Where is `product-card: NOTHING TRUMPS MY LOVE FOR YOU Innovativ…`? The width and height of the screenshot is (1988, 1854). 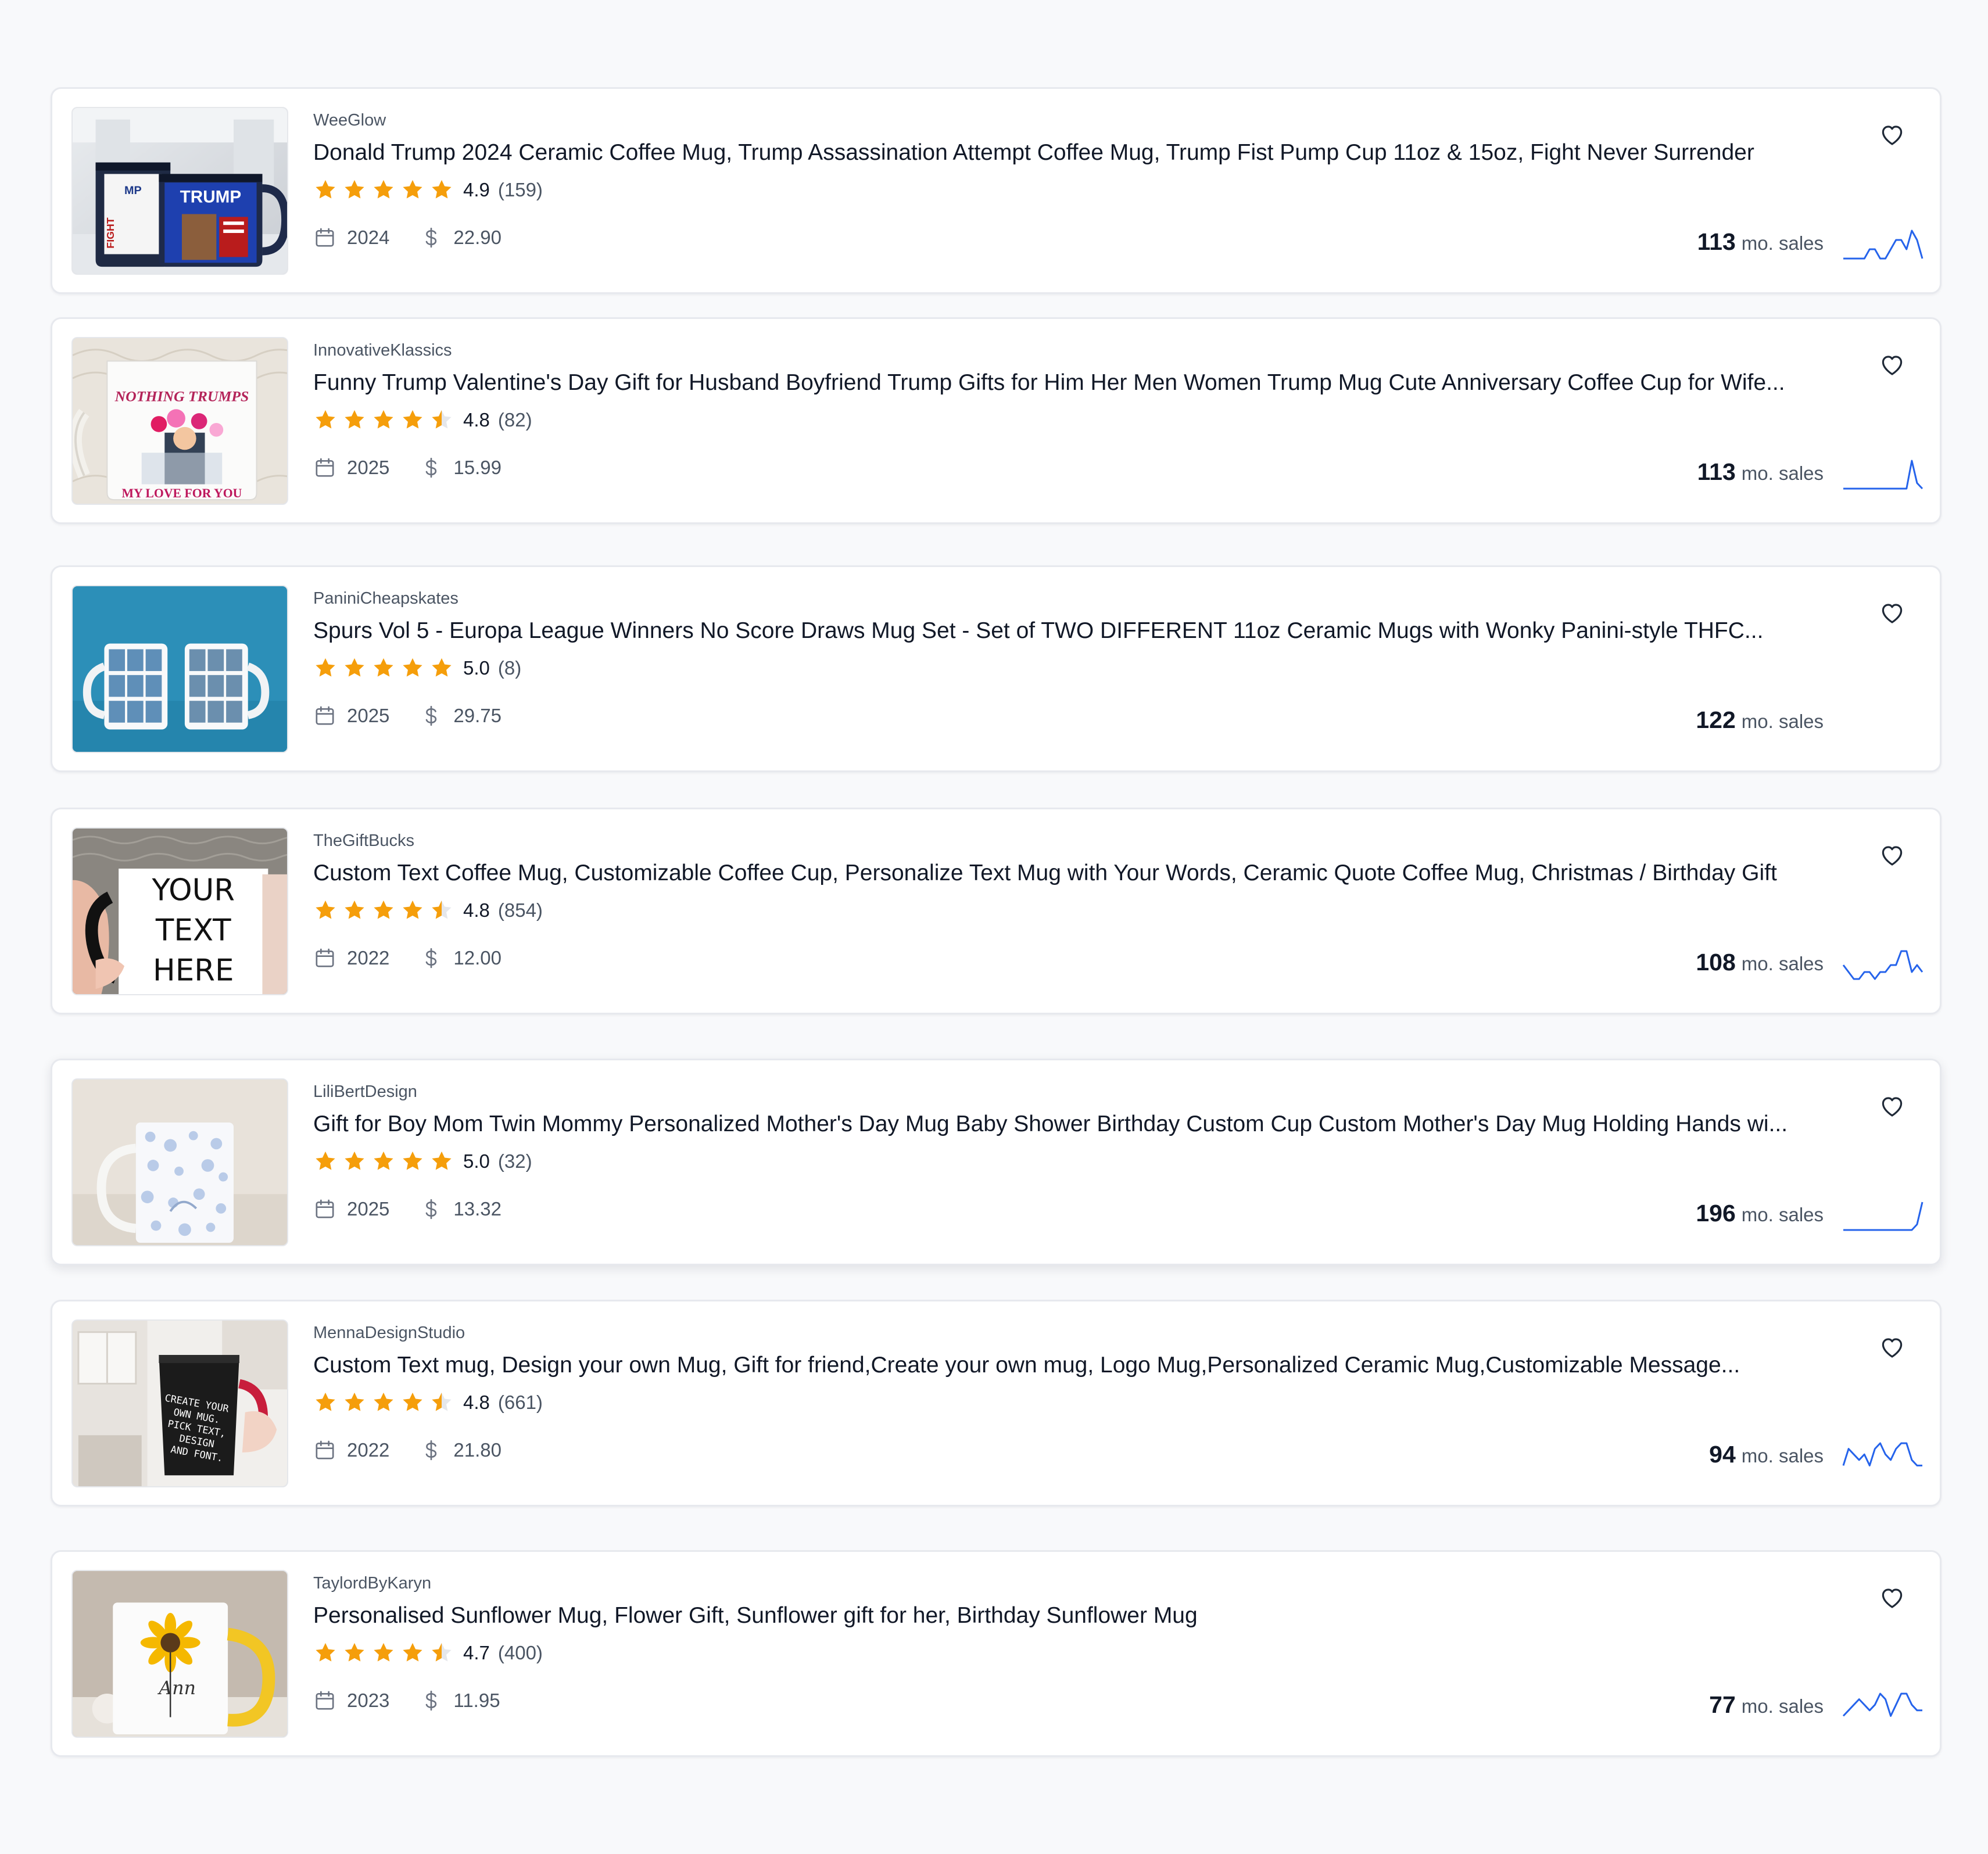
product-card: NOTHING TRUMPS MY LOVE FOR YOU Innovativ… is located at coordinates (996, 421).